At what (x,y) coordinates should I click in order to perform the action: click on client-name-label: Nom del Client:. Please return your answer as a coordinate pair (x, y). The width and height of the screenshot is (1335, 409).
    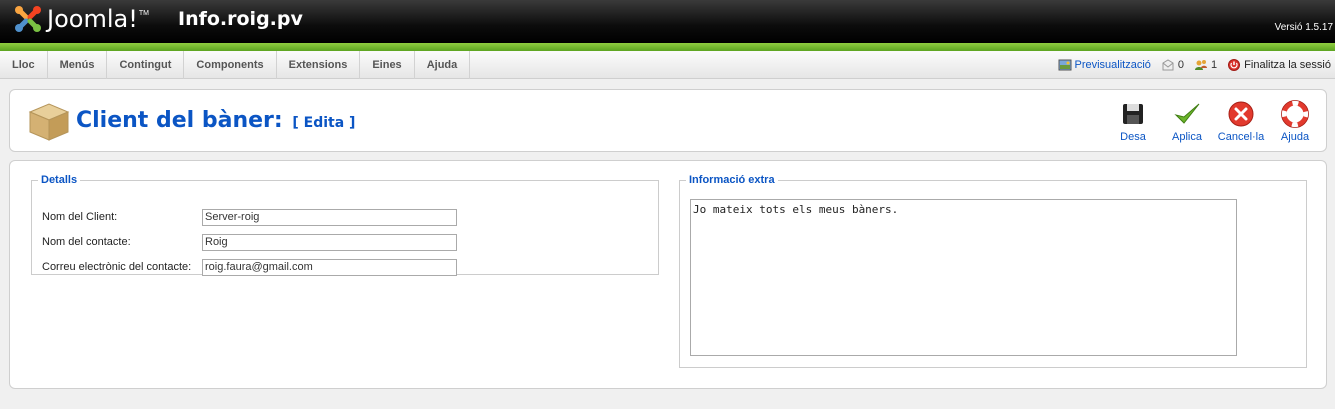
    Looking at the image, I should click on (80, 217).